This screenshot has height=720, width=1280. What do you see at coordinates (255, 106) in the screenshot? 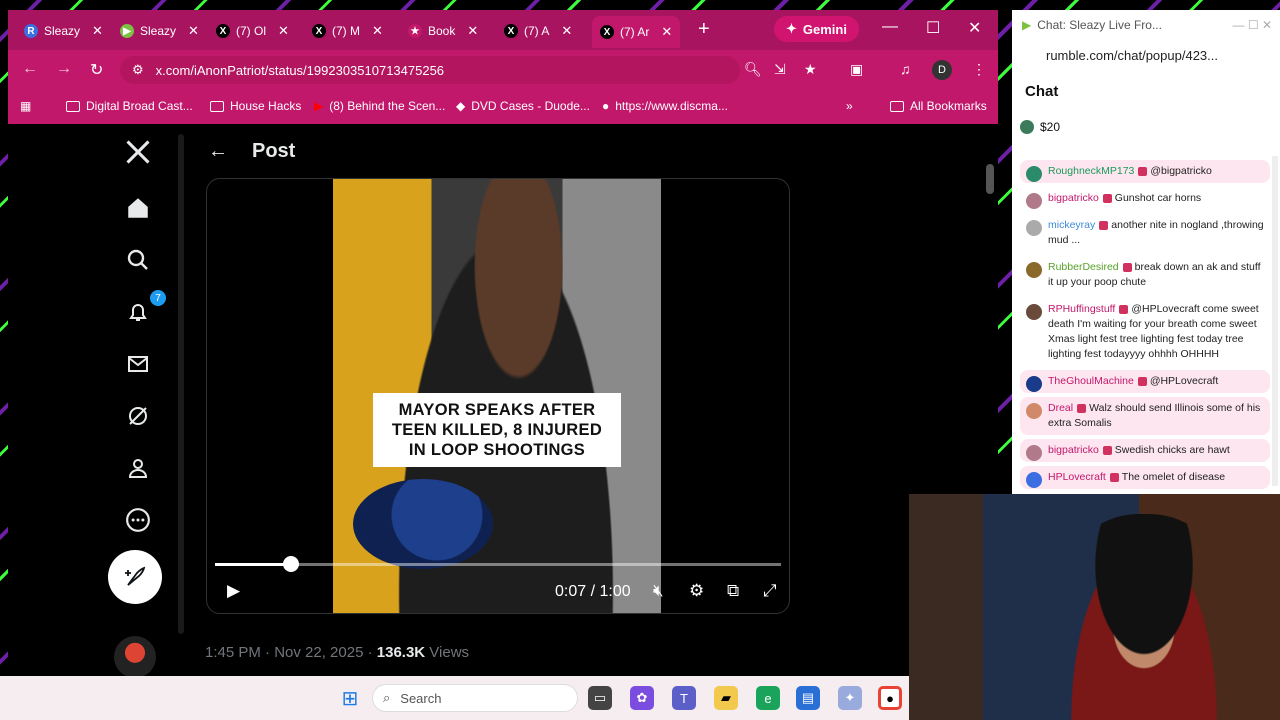
I see `bookmark-item: House Hacks` at bounding box center [255, 106].